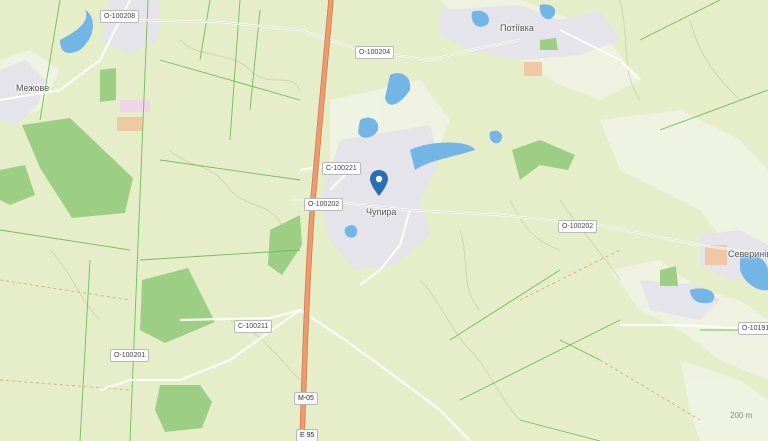 The image size is (768, 441). Describe the element at coordinates (578, 226) in the screenshot. I see `road-shield-o100202-right: О-100202` at that location.